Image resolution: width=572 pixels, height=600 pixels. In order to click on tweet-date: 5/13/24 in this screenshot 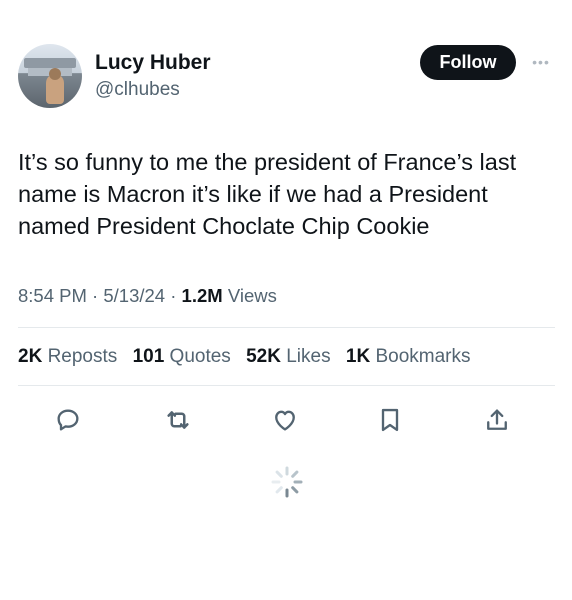, I will do `click(134, 295)`.